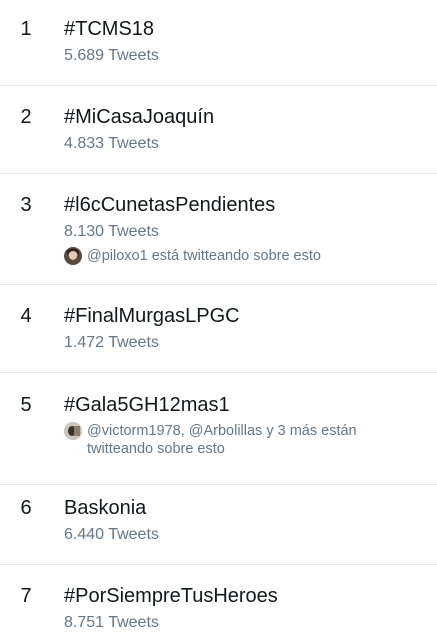 This screenshot has width=437, height=640. What do you see at coordinates (170, 205) in the screenshot?
I see `trend-name: #l6cCunetasPendientes` at bounding box center [170, 205].